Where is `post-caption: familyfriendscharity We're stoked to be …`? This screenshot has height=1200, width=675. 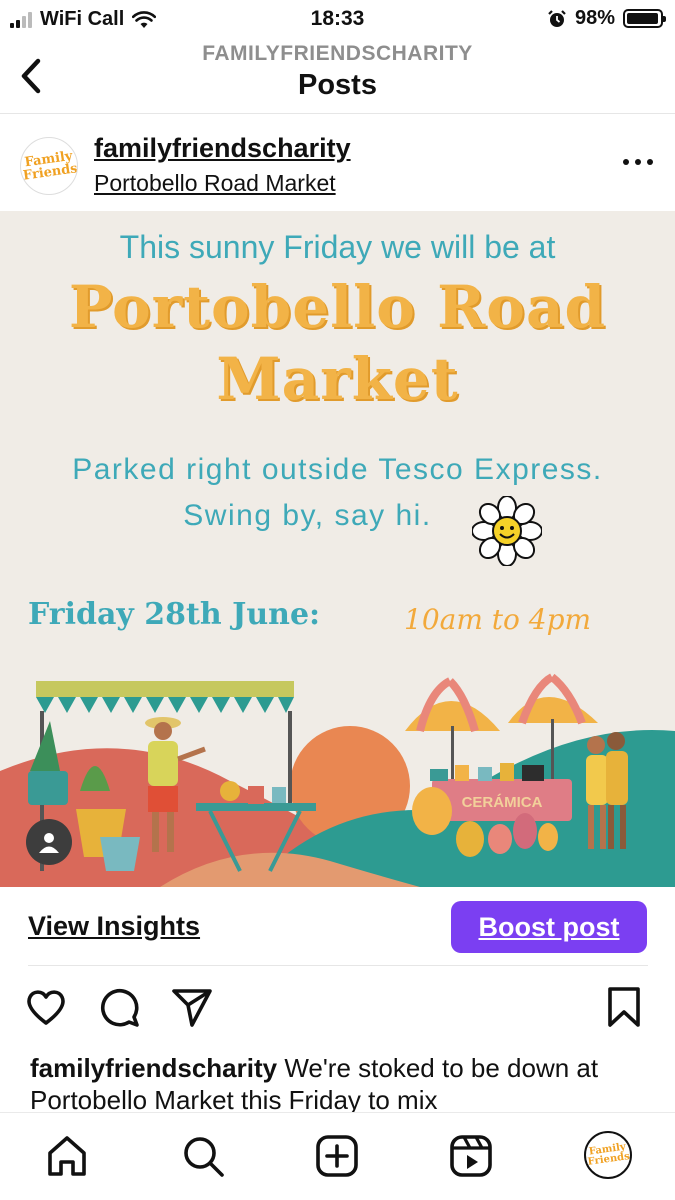 post-caption: familyfriendscharity We're stoked to be … is located at coordinates (340, 1082).